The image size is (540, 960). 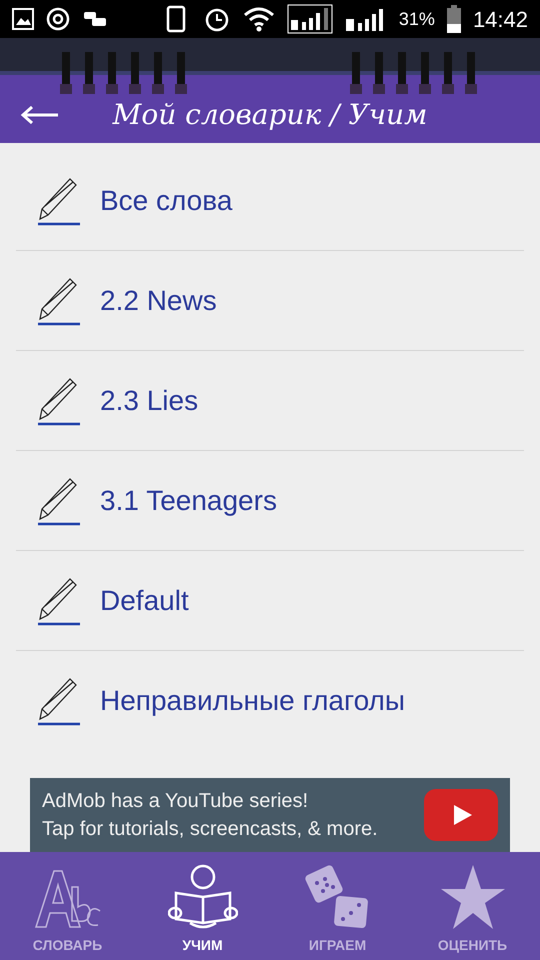 What do you see at coordinates (453, 19) in the screenshot?
I see `battery-icon` at bounding box center [453, 19].